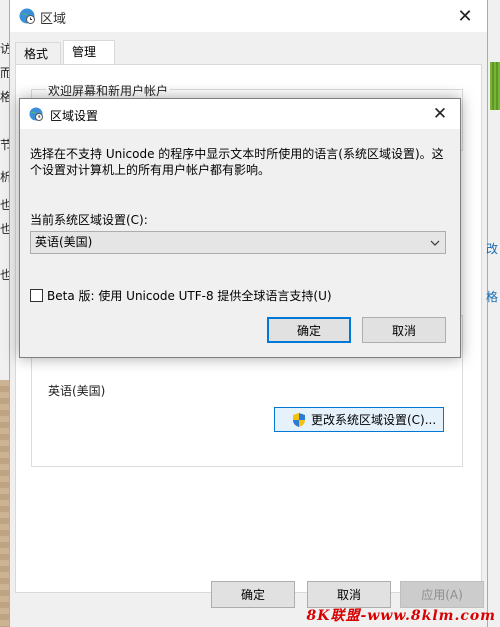 The height and width of the screenshot is (627, 500). I want to click on uac-shield-icon, so click(299, 419).